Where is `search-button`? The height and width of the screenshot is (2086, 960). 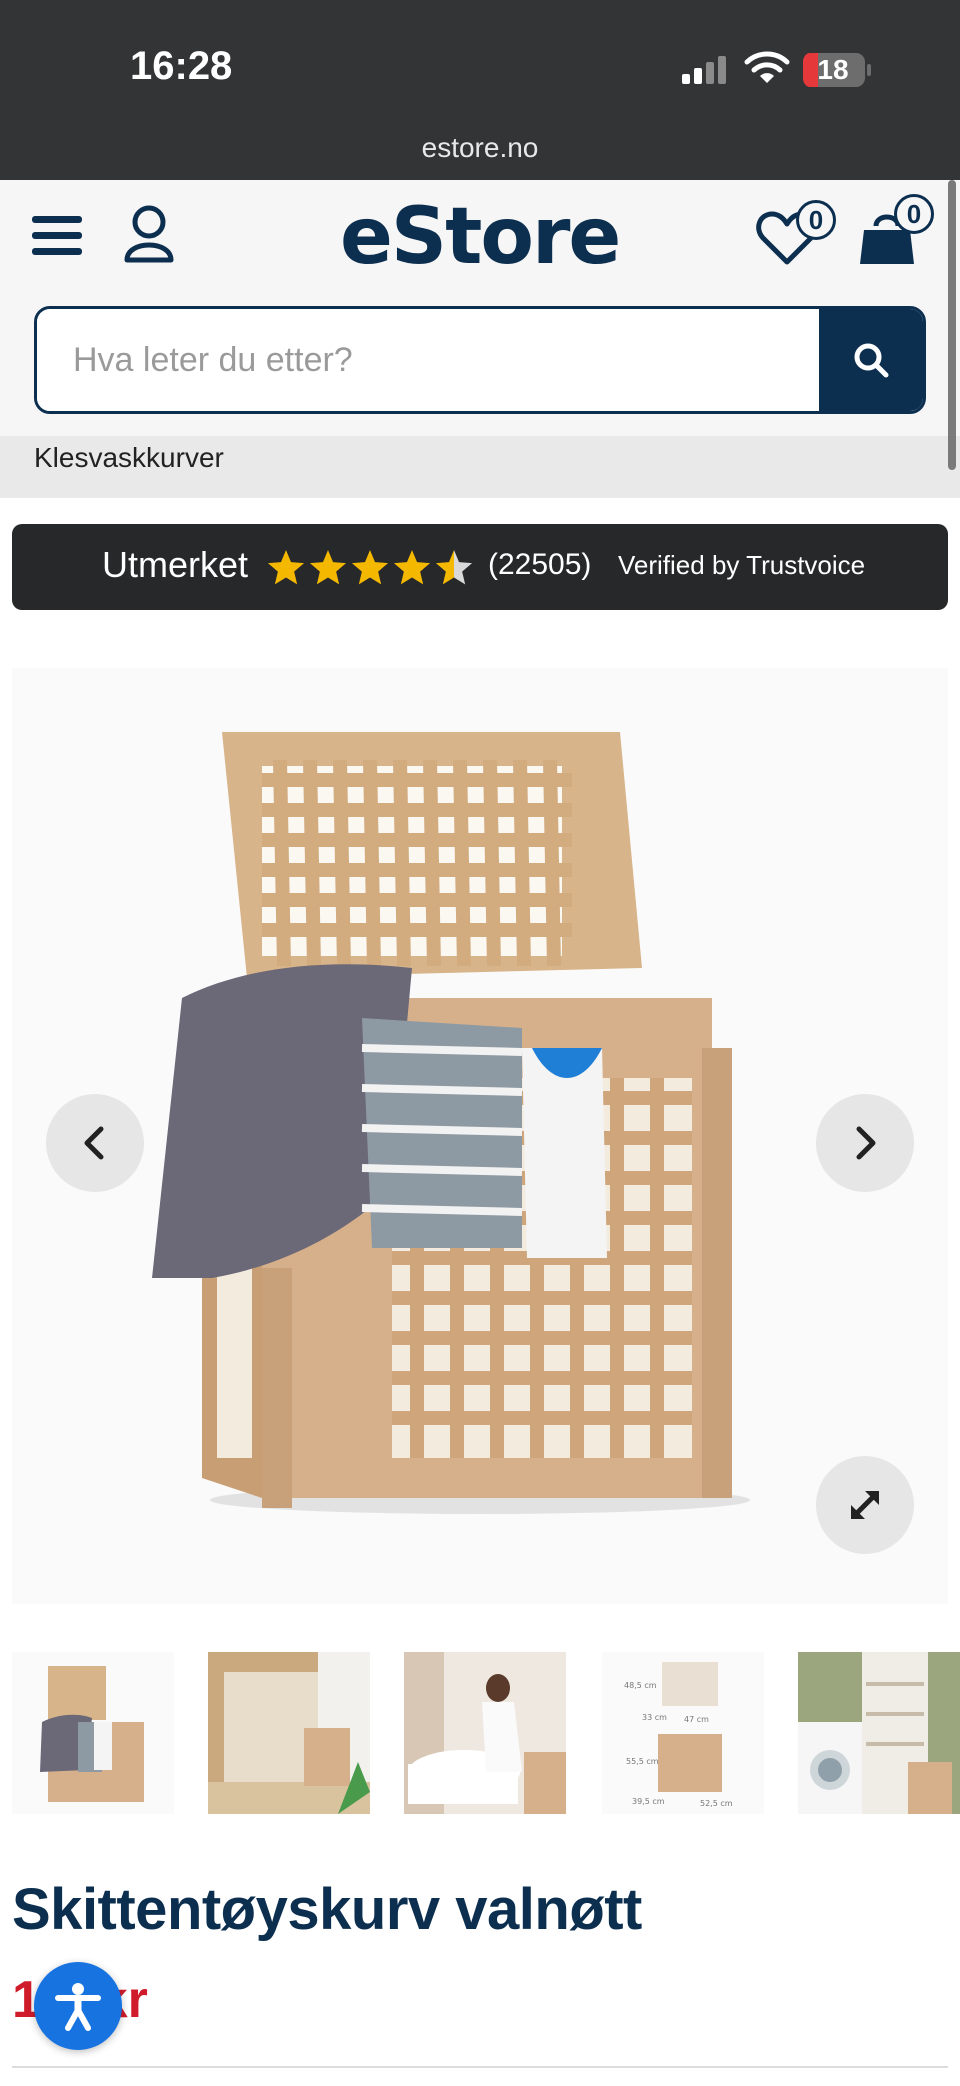
search-button is located at coordinates (871, 360).